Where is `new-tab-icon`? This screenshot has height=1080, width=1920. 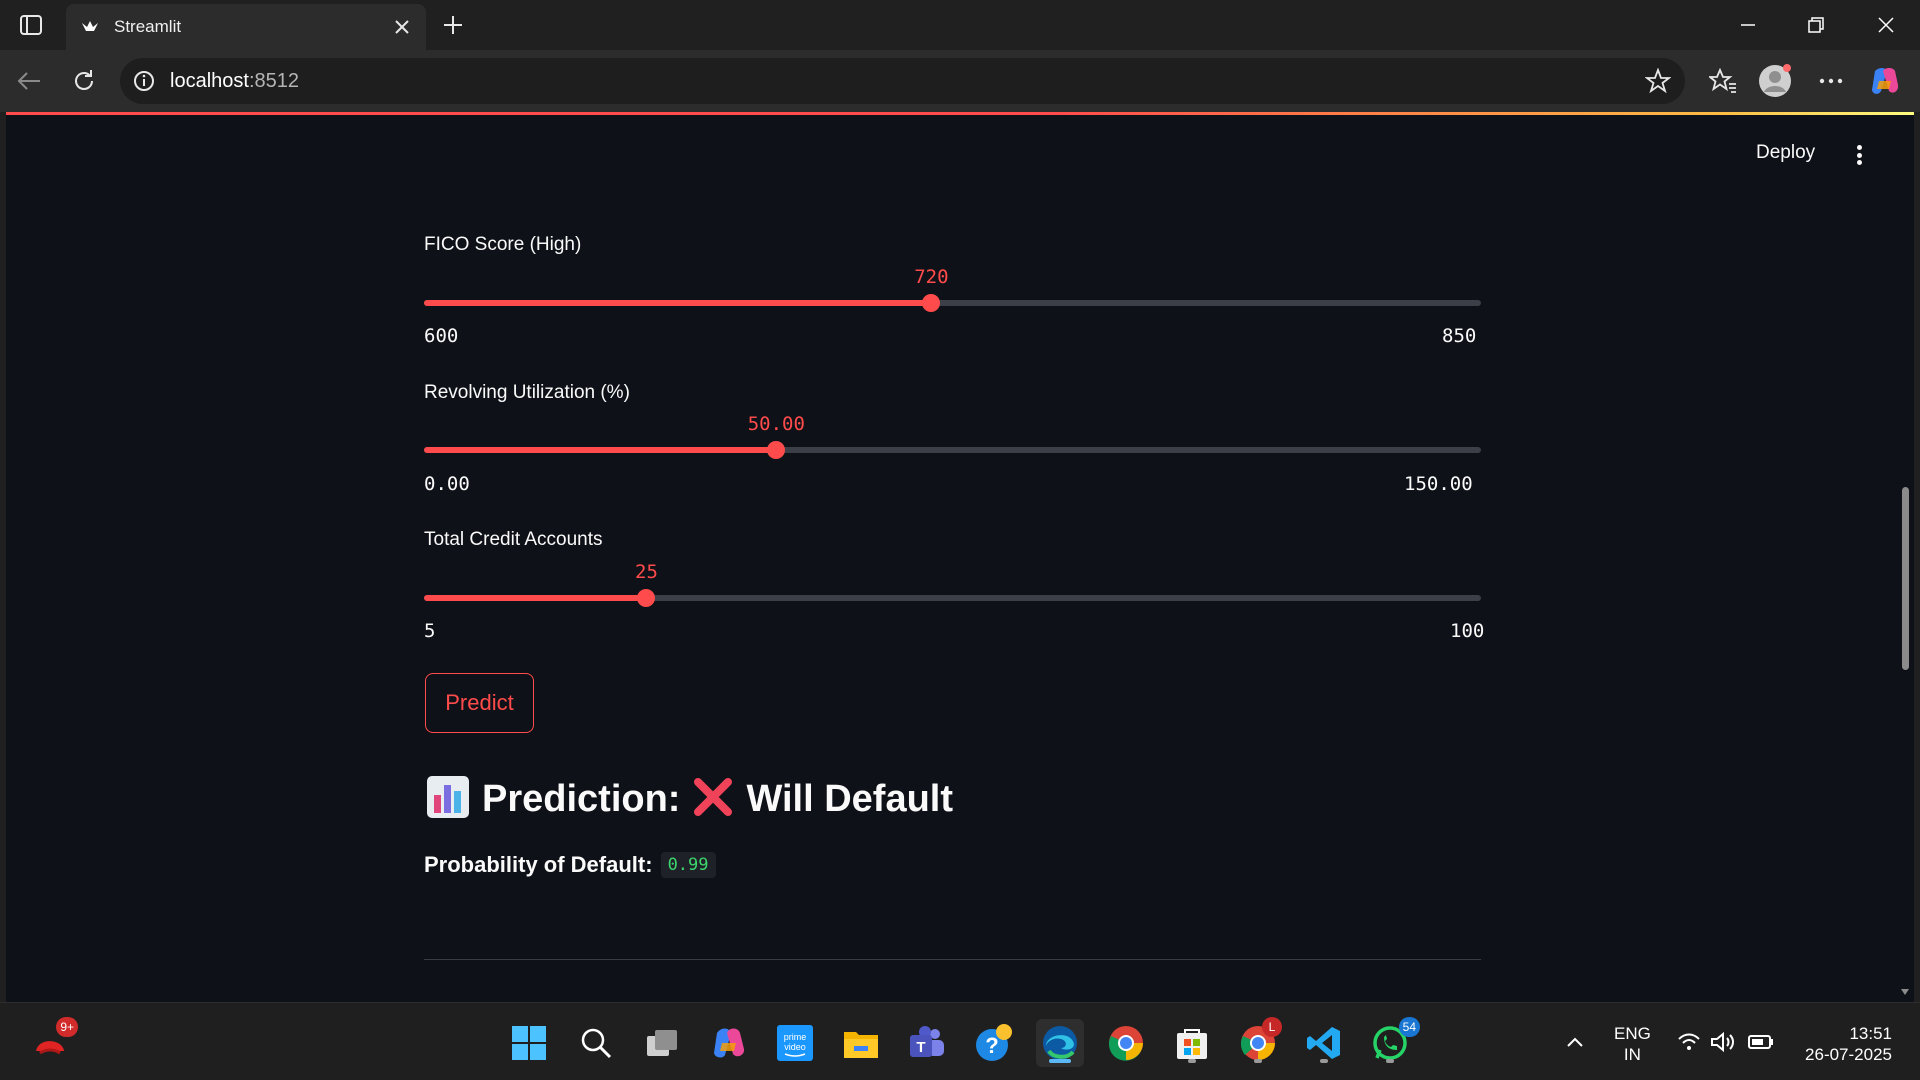 new-tab-icon is located at coordinates (453, 25).